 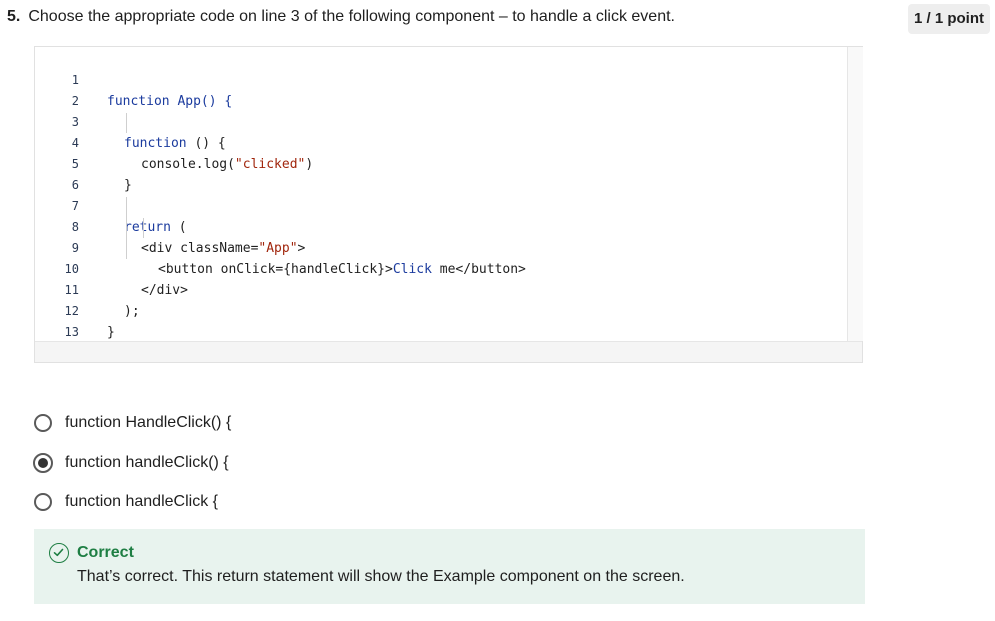 I want to click on code-line-5: 5 }, so click(x=83, y=163).